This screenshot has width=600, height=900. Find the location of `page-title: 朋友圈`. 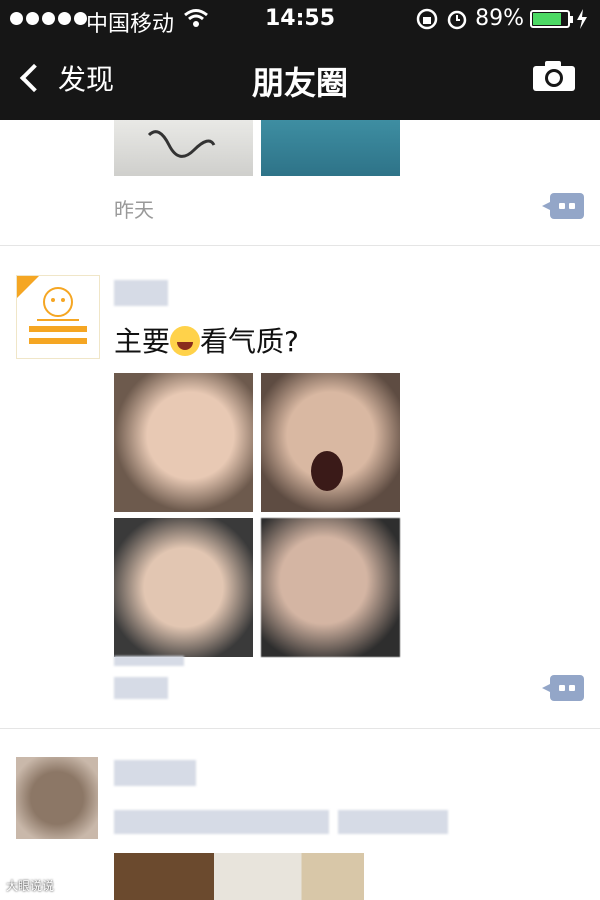

page-title: 朋友圈 is located at coordinates (299, 83).